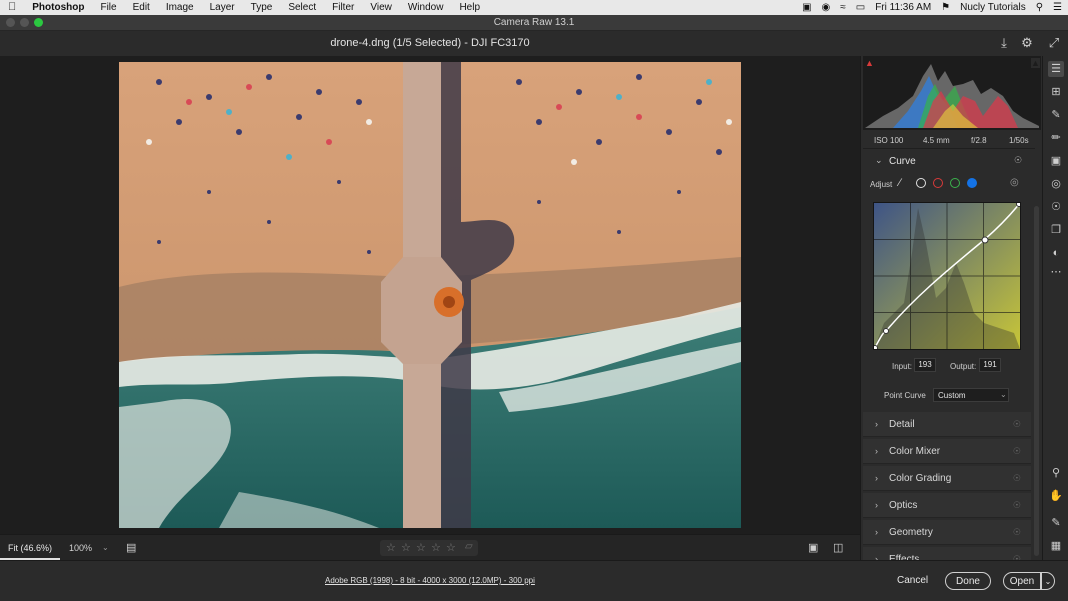  Describe the element at coordinates (843, 7) in the screenshot. I see `wifi-icon: ≈` at that location.